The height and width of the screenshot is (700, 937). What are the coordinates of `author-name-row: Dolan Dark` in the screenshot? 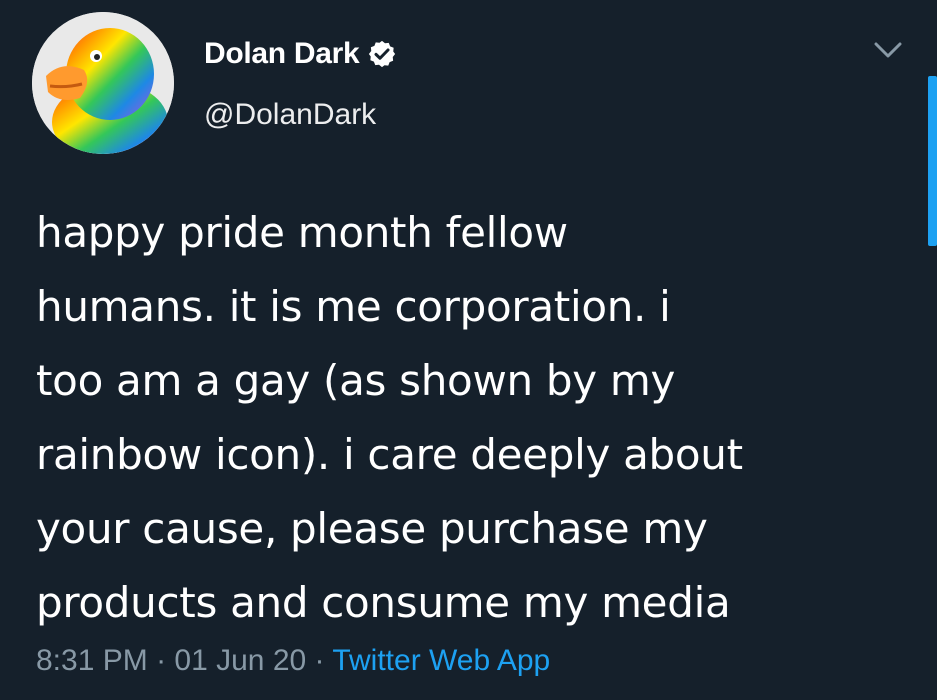 It's located at (300, 54).